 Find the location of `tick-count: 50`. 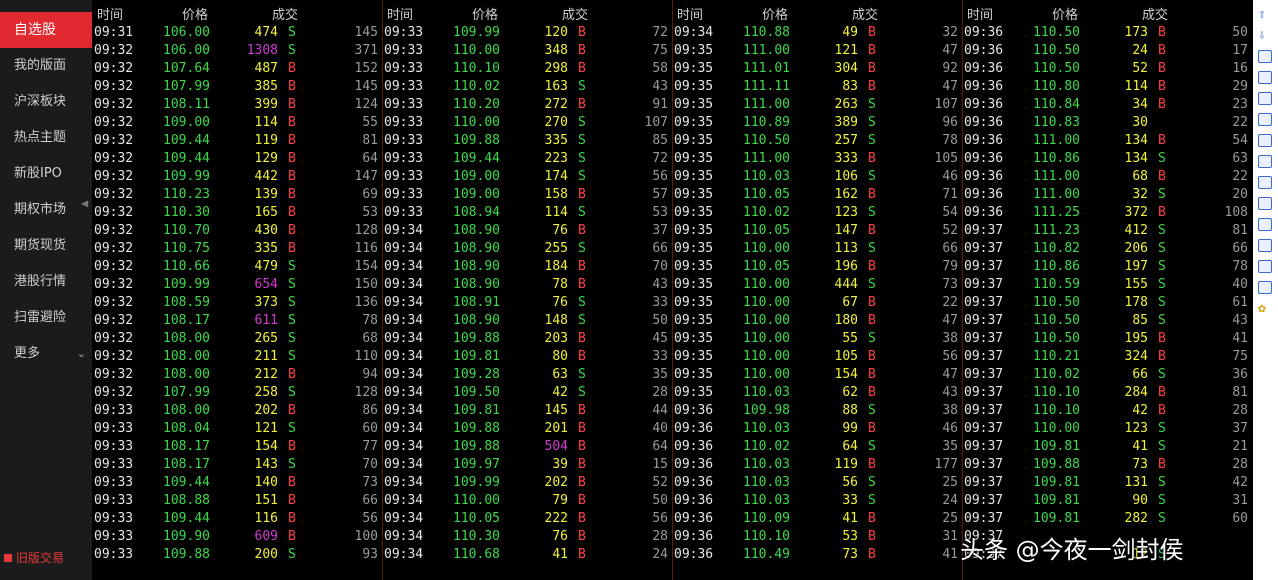

tick-count: 50 is located at coordinates (660, 500).